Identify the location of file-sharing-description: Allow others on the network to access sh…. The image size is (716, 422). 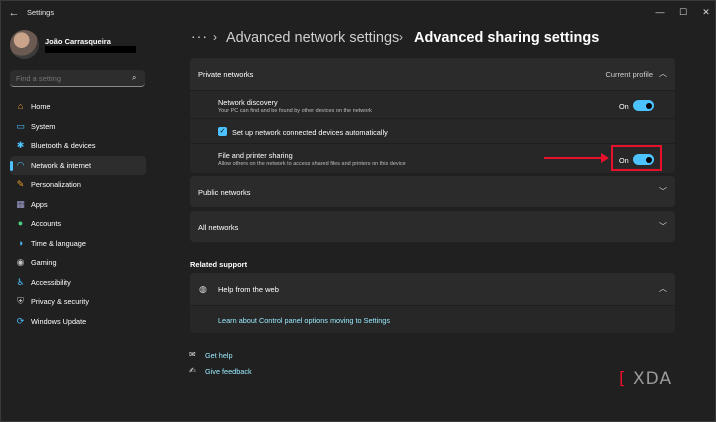
(312, 164).